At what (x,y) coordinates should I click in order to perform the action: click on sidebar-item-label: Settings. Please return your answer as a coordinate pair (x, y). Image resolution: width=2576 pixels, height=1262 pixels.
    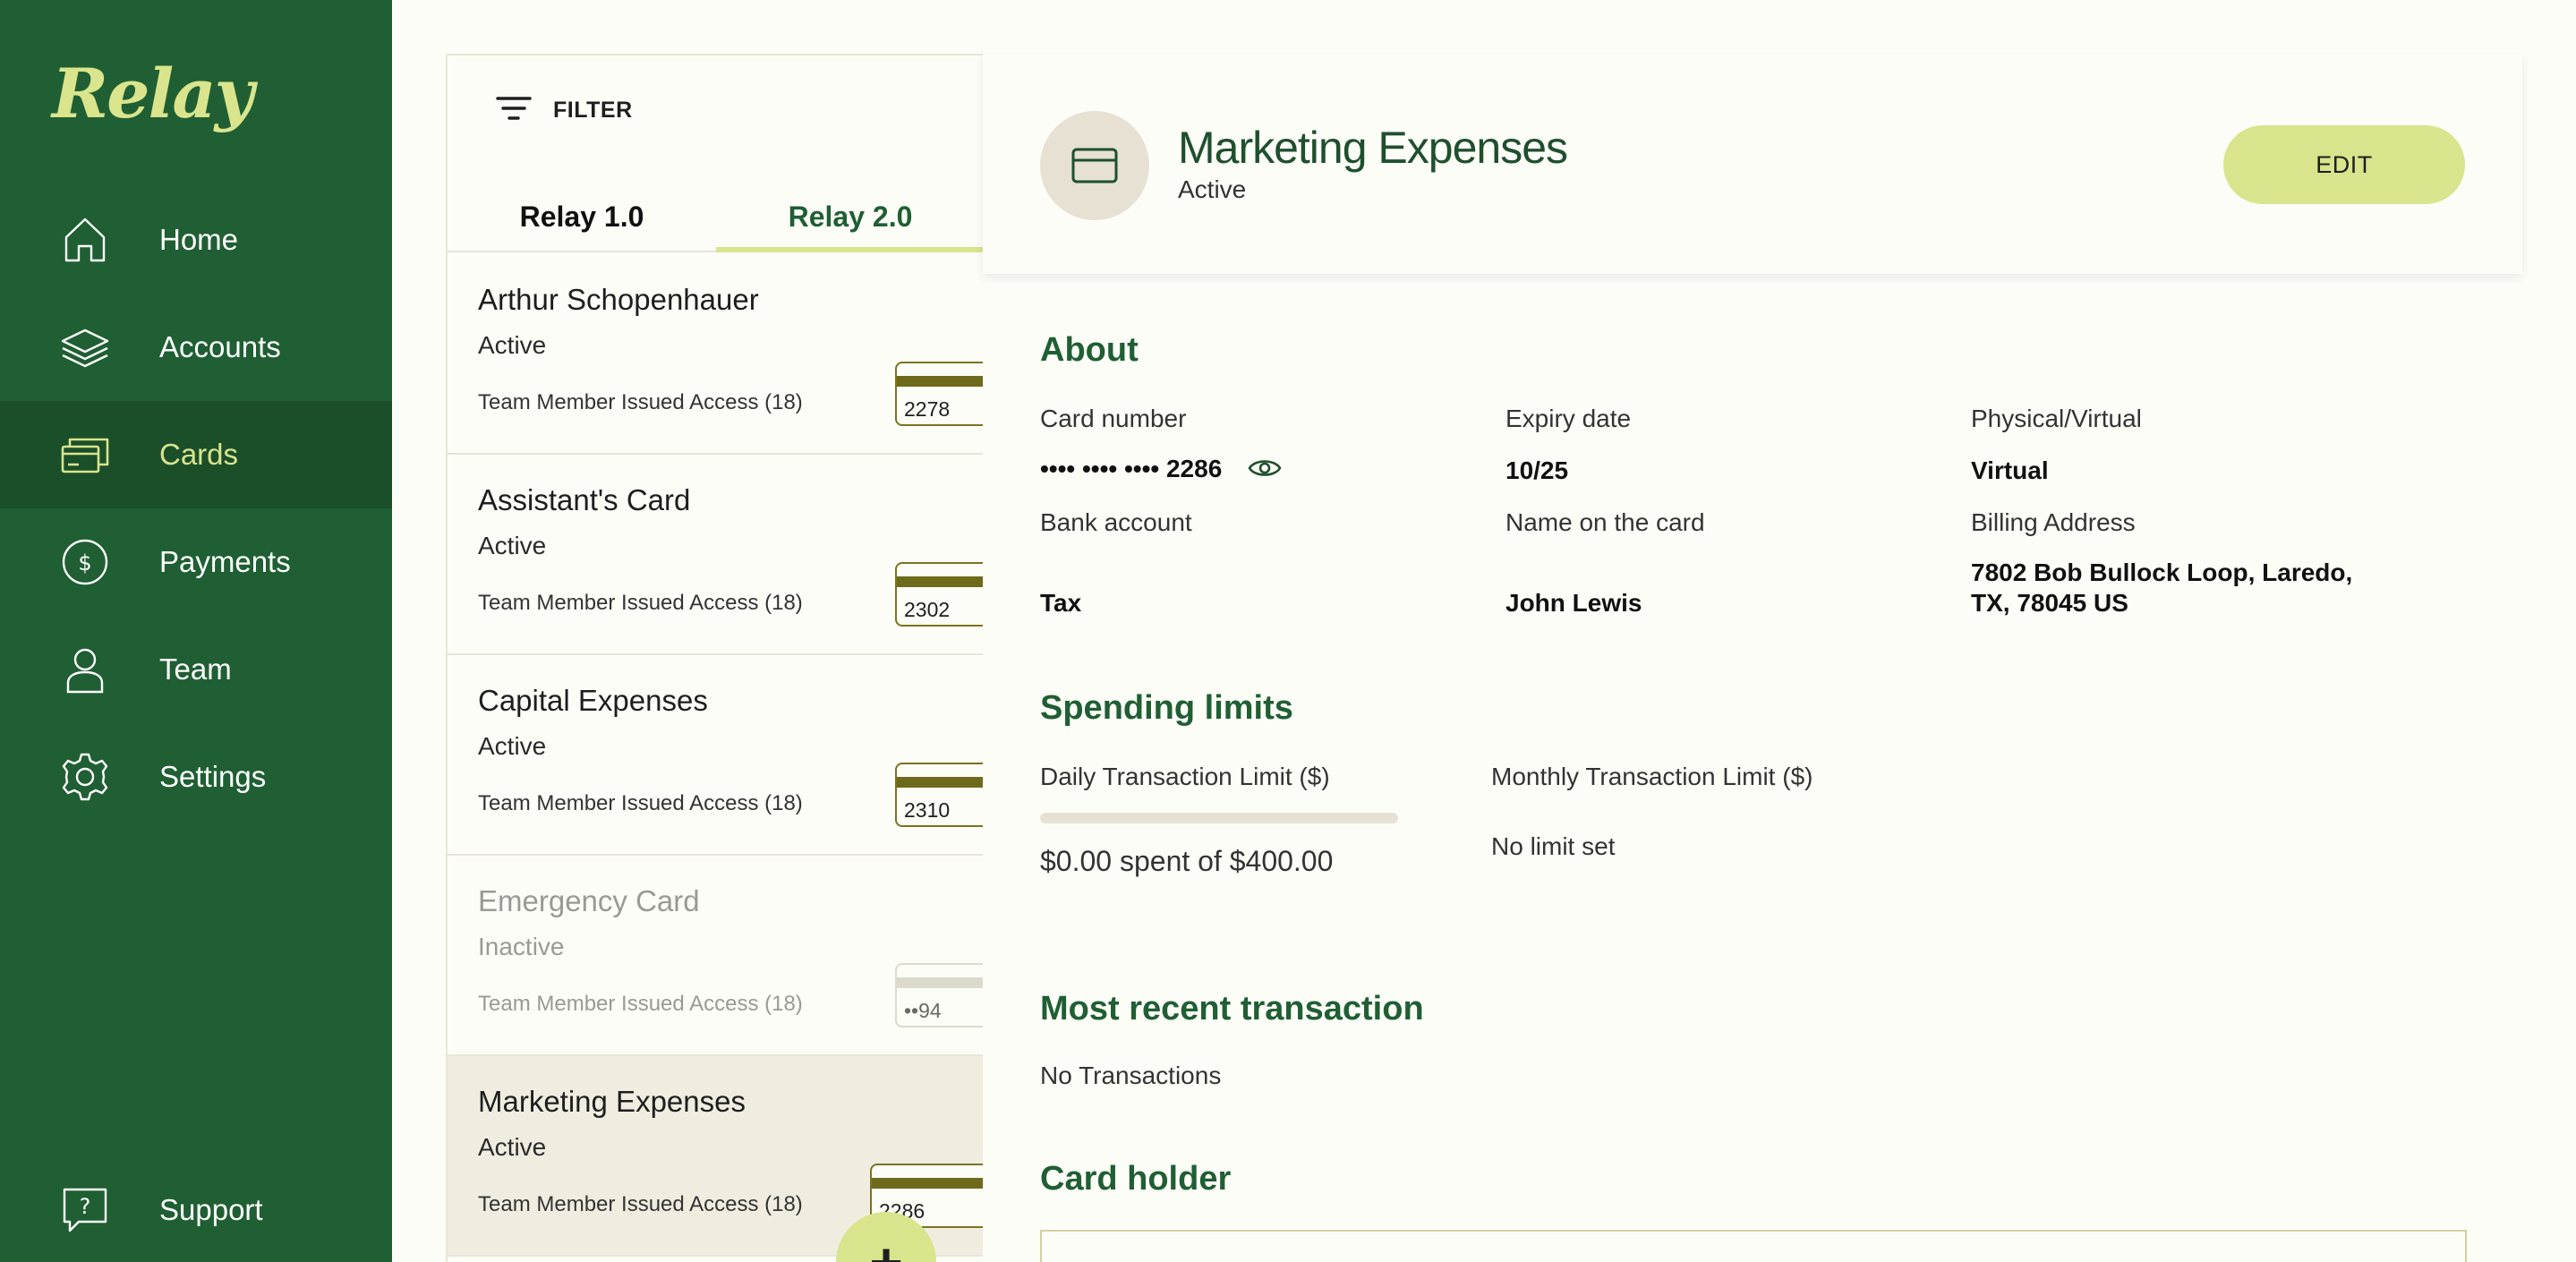
    Looking at the image, I should click on (213, 776).